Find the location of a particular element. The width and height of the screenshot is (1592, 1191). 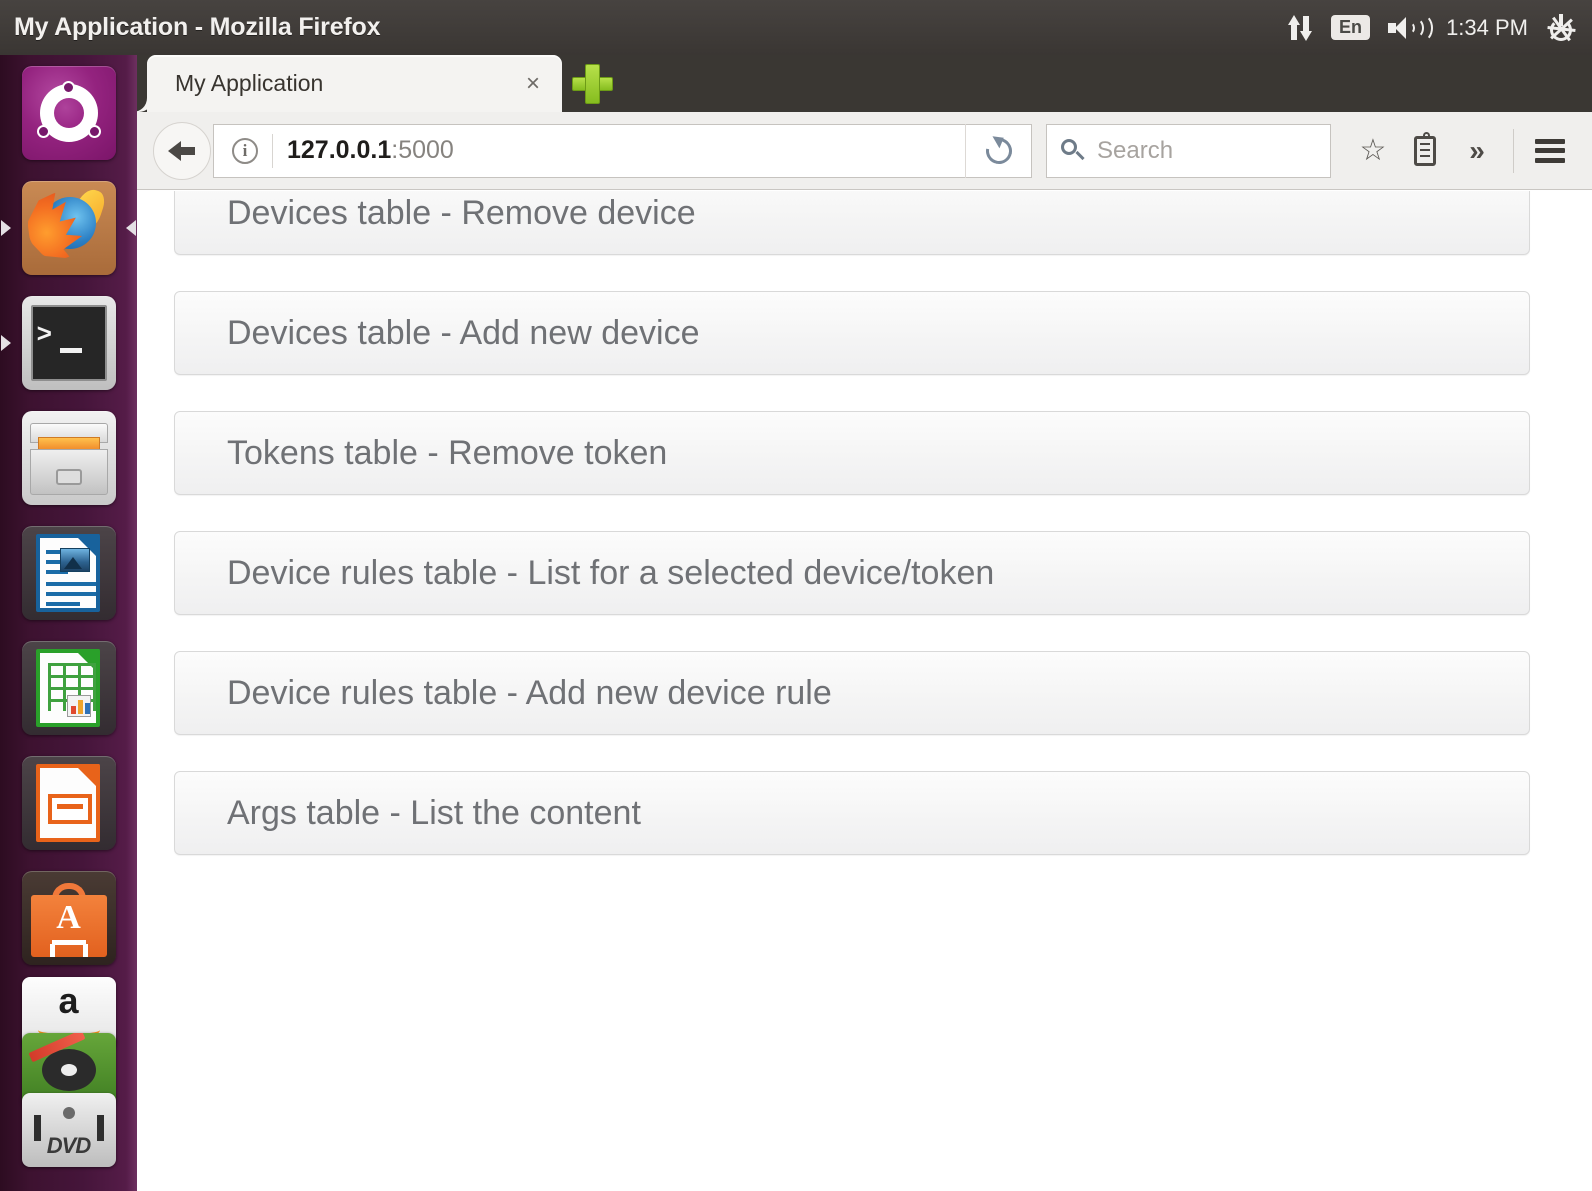

libreoffice-impress-icon is located at coordinates (68, 802).